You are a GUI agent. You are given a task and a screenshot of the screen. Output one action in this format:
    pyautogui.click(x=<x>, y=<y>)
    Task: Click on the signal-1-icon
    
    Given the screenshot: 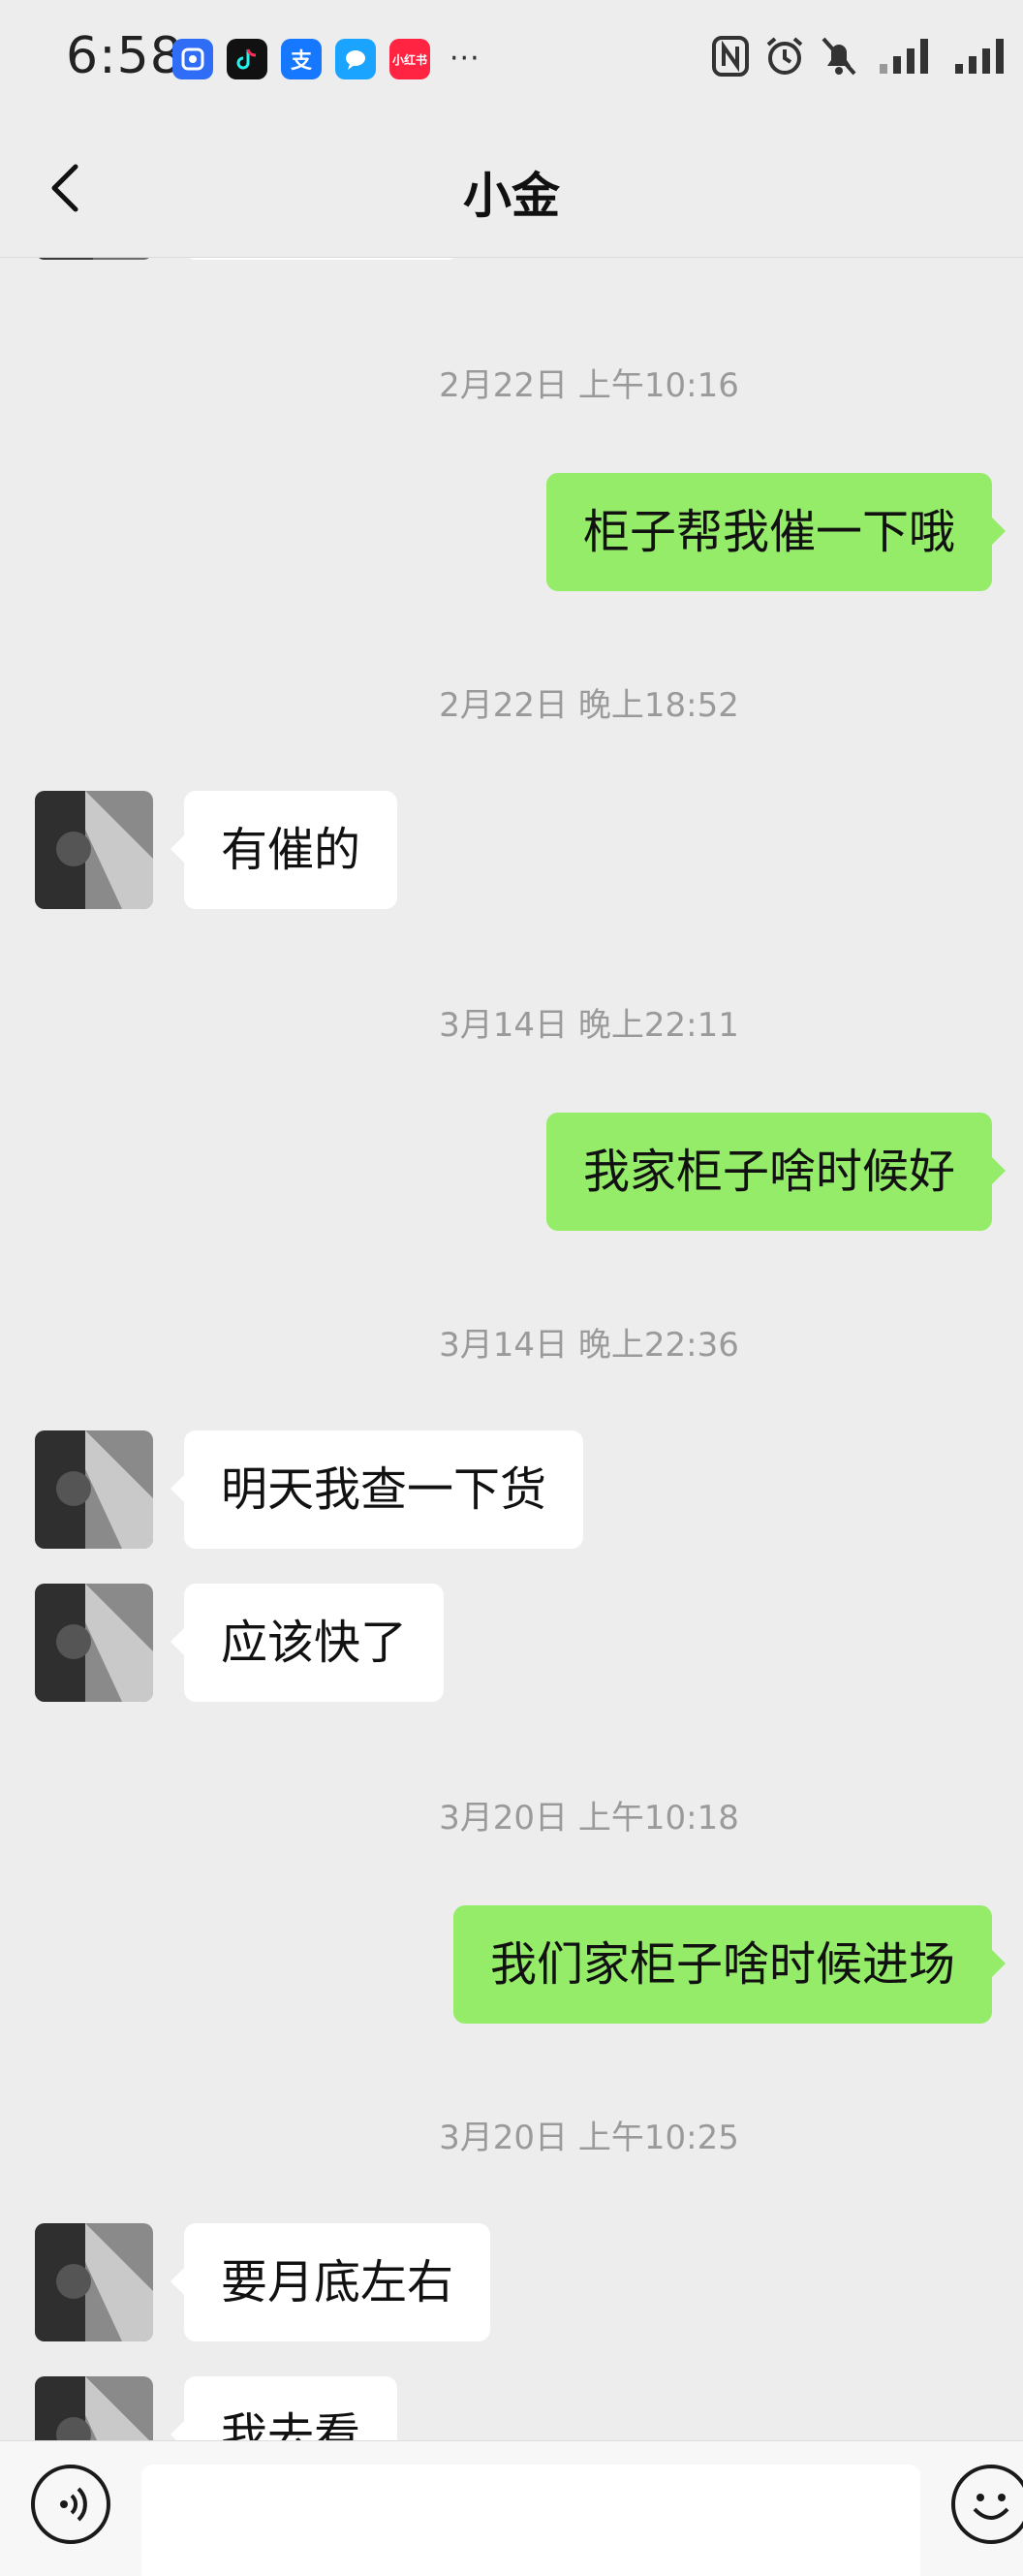 What is the action you would take?
    pyautogui.click(x=904, y=56)
    